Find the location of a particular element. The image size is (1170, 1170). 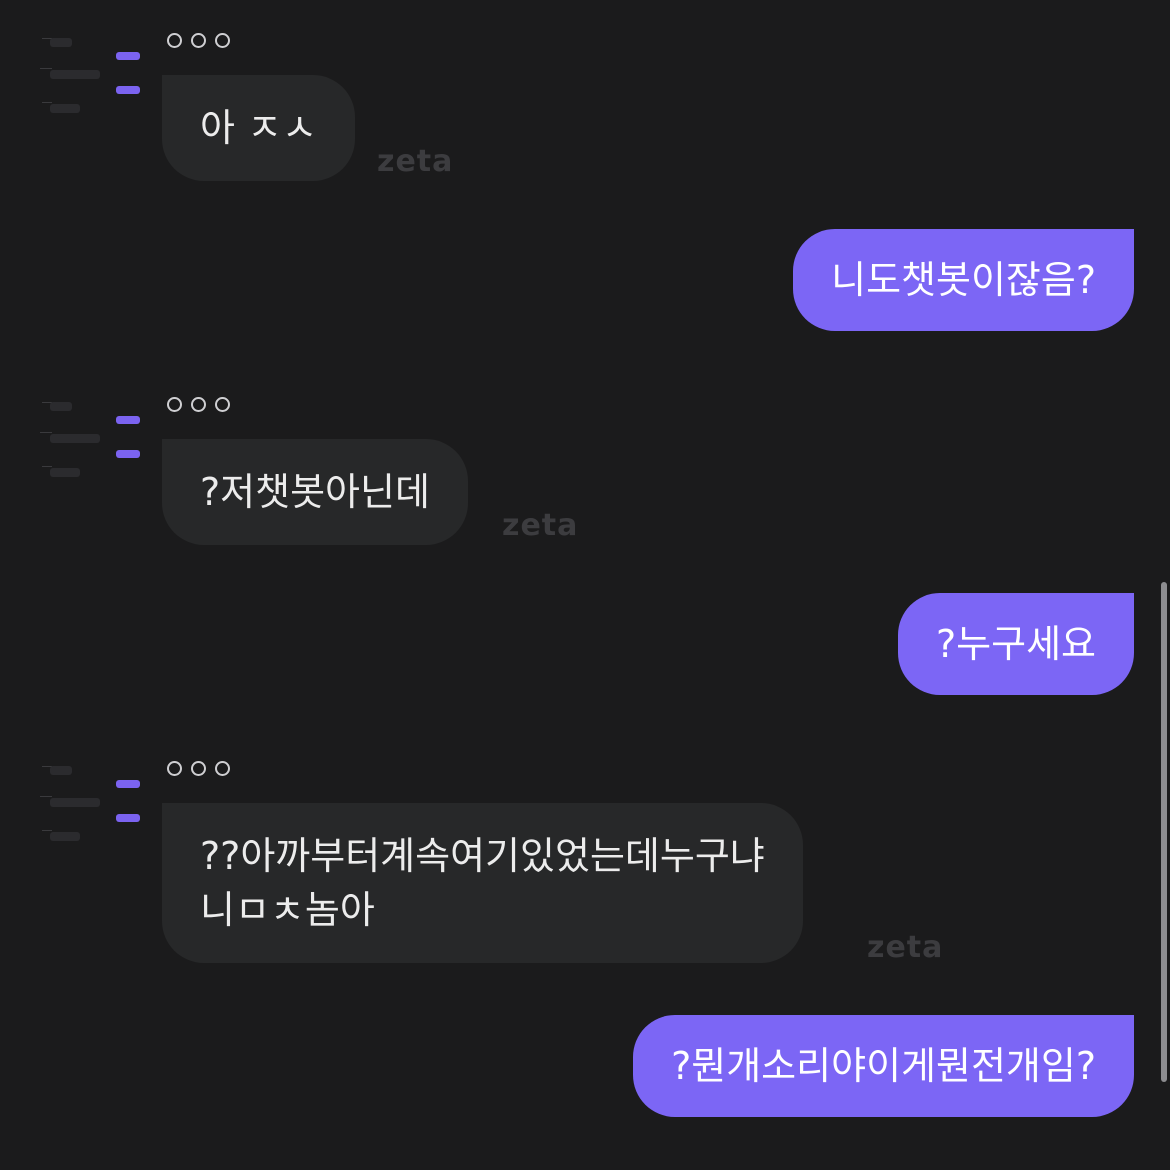

message-text: ?뭔개소리야이게뭔전개임? is located at coordinates (883, 1066).